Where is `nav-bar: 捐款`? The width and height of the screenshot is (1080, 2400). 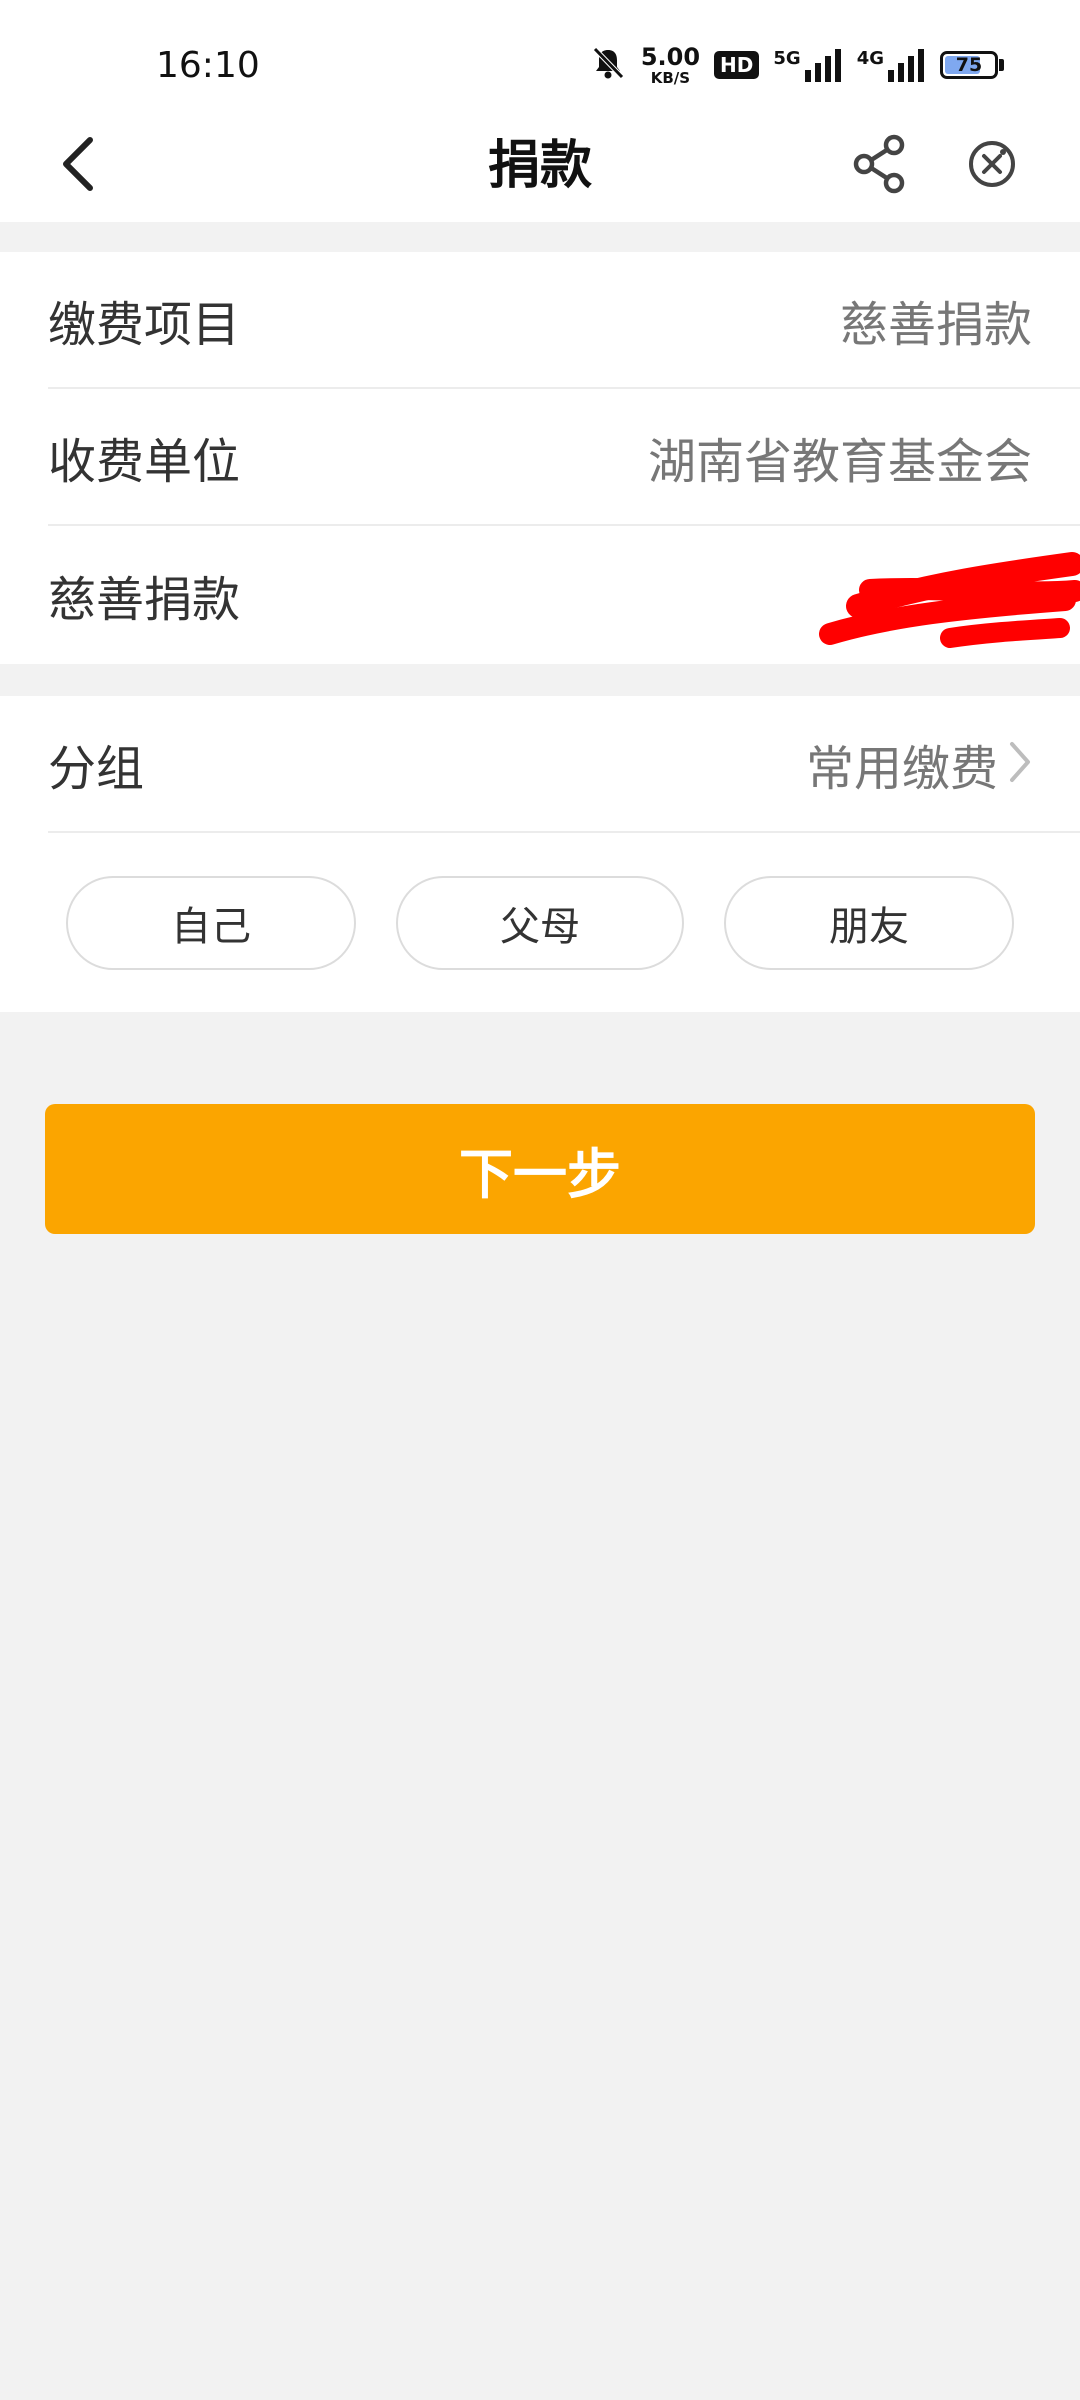
nav-bar: 捐款 is located at coordinates (540, 166).